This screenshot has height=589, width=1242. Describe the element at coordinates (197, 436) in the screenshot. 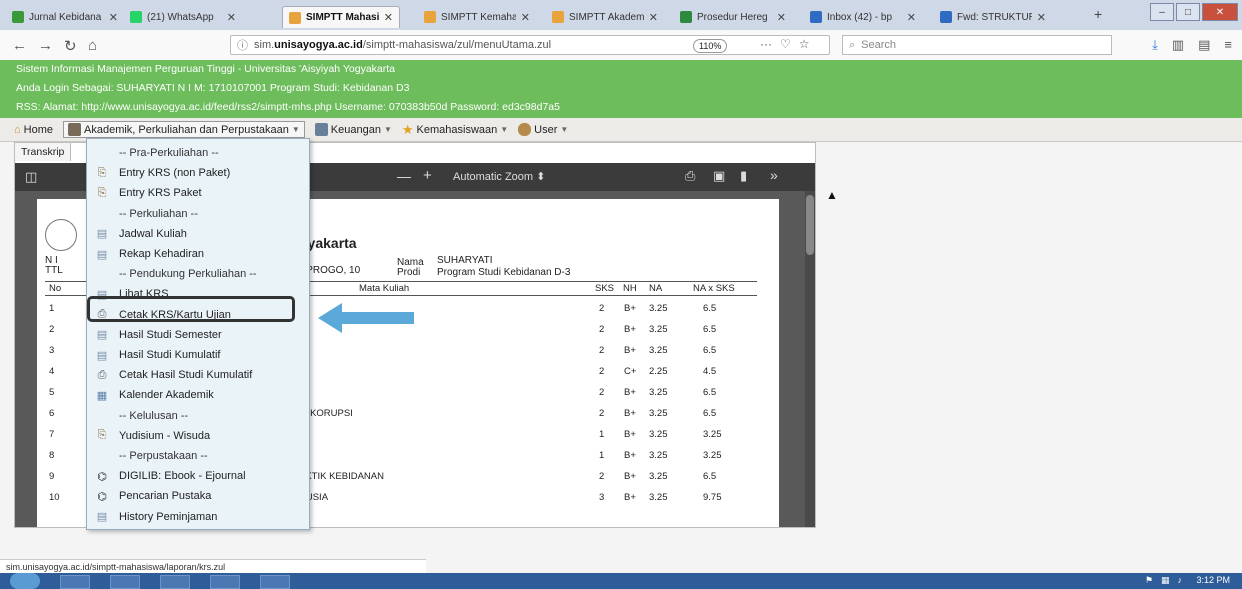

I see `menu-item: ⎘ Yudisium - Wisuda` at that location.